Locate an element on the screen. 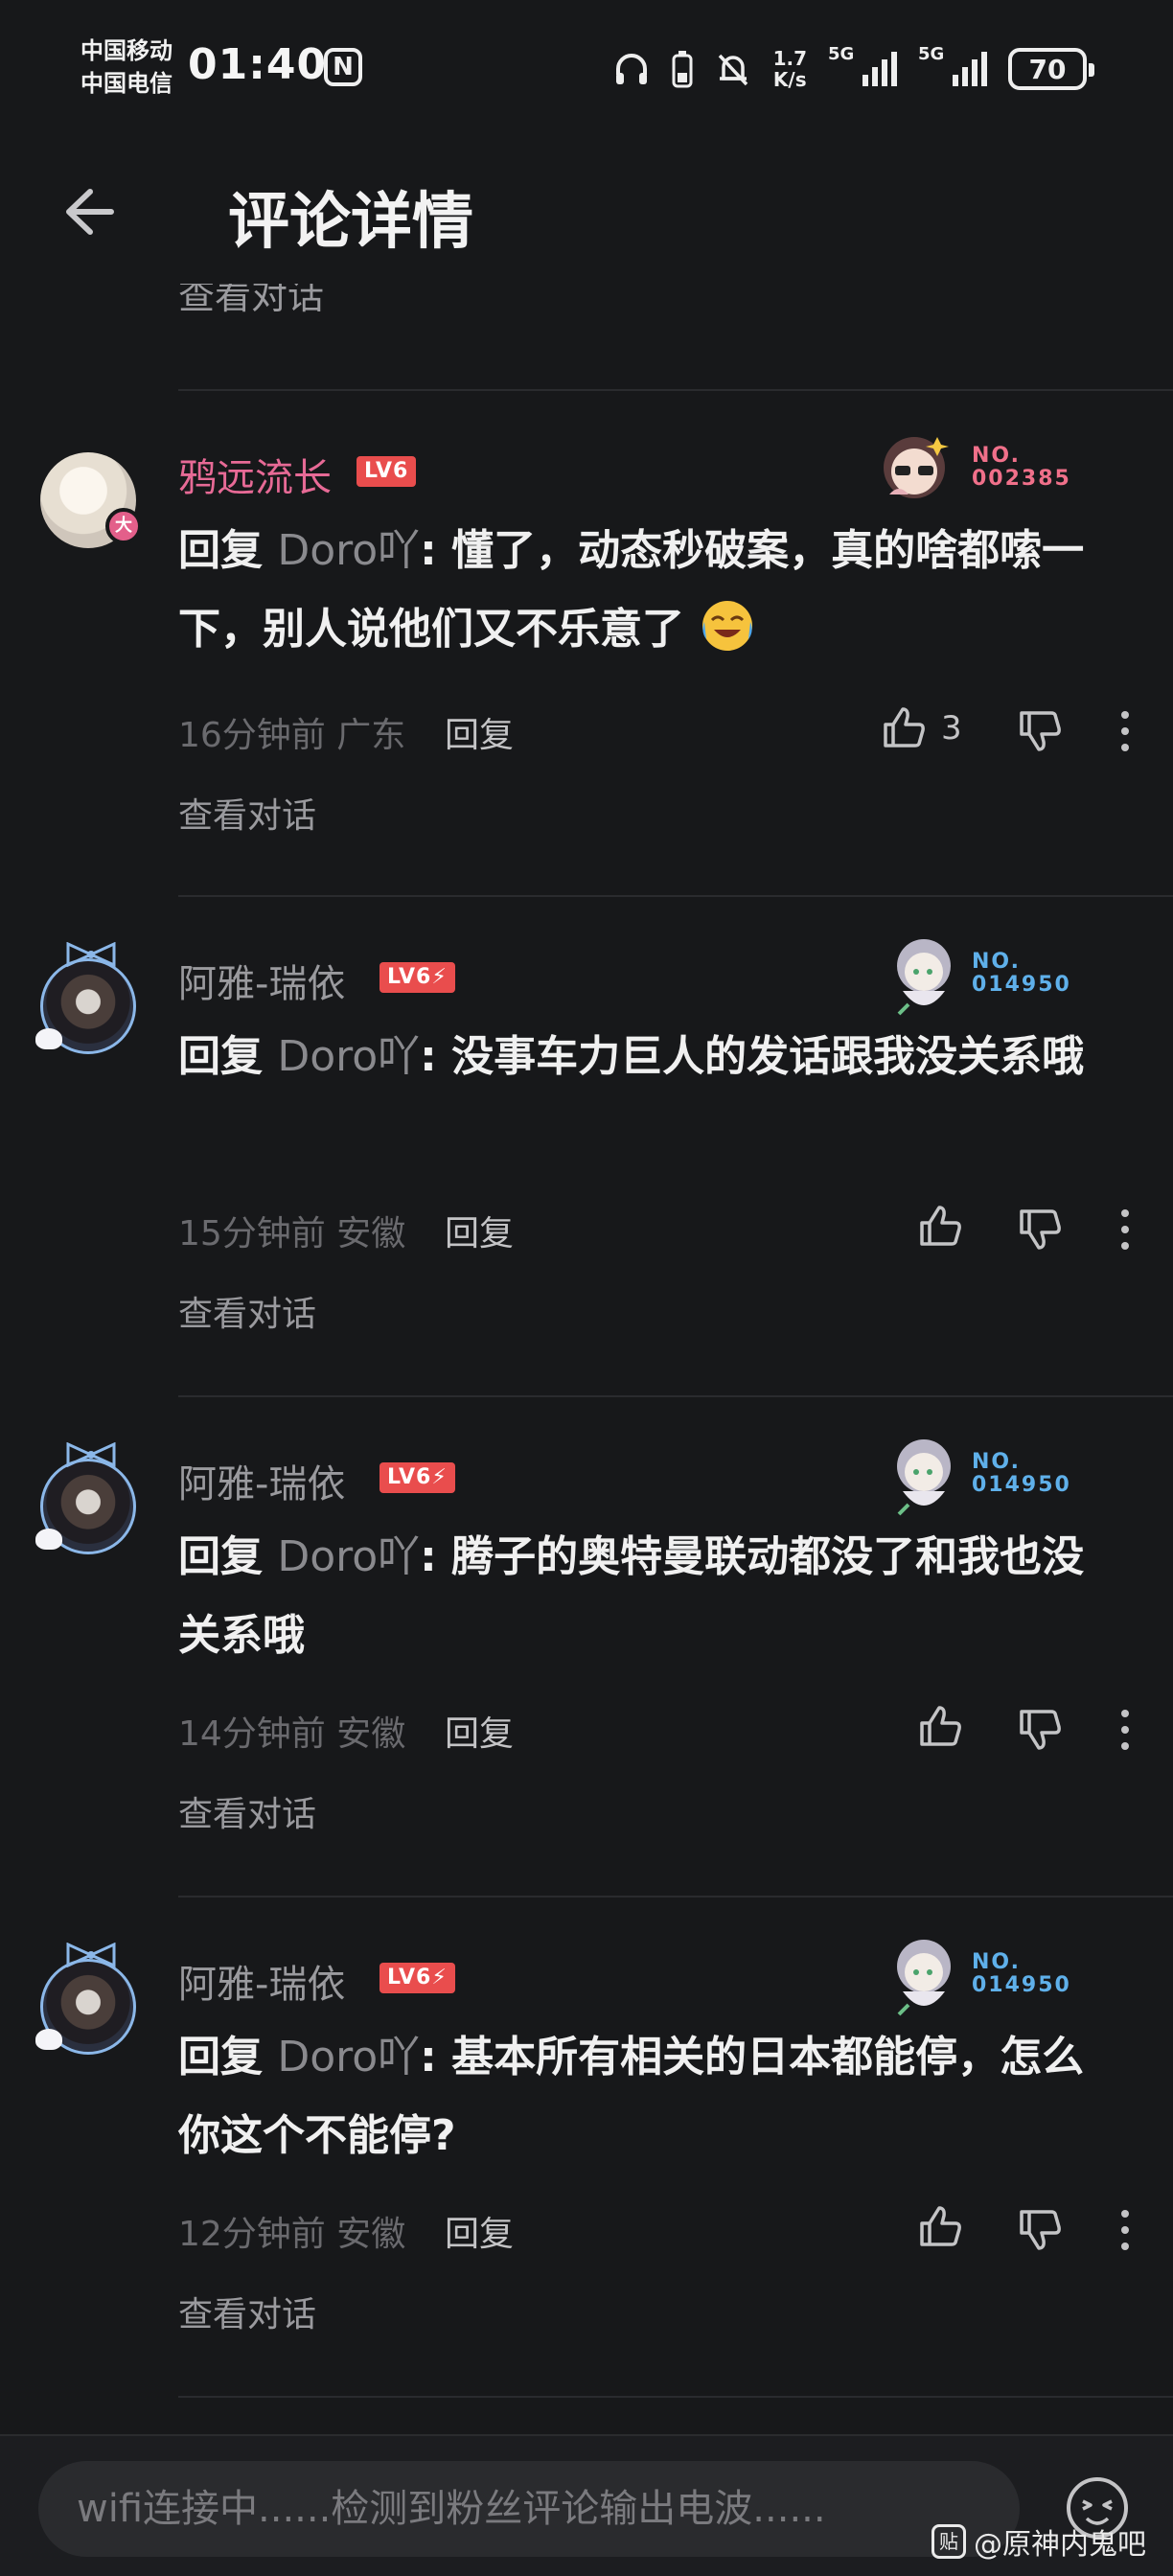 The width and height of the screenshot is (1173, 2576). carrier-1: 中国移动 is located at coordinates (126, 50).